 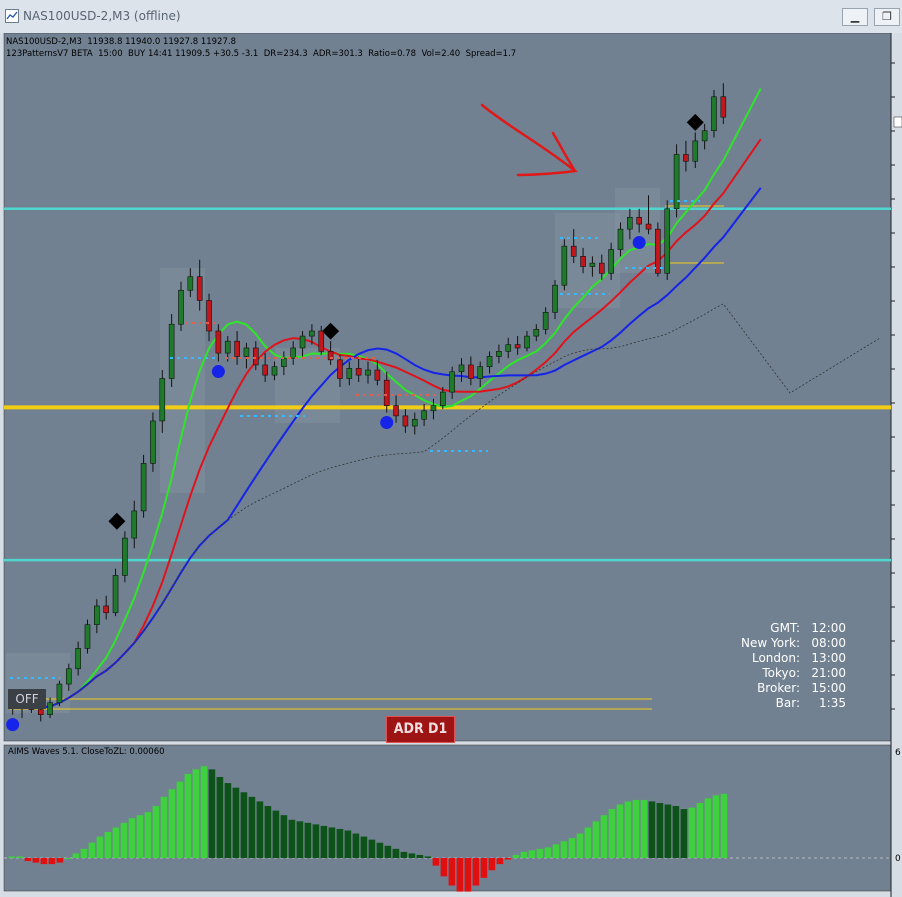 I want to click on clock-value: 1:35, so click(x=832, y=703).